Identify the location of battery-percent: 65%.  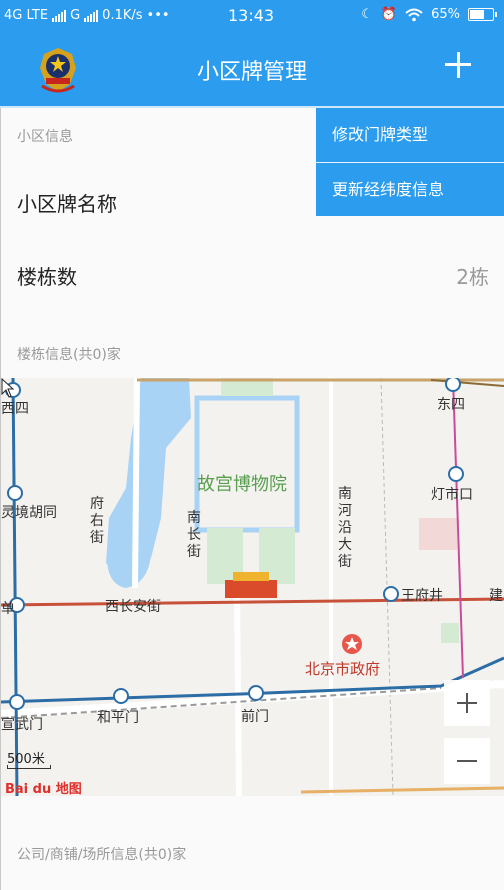
(445, 14).